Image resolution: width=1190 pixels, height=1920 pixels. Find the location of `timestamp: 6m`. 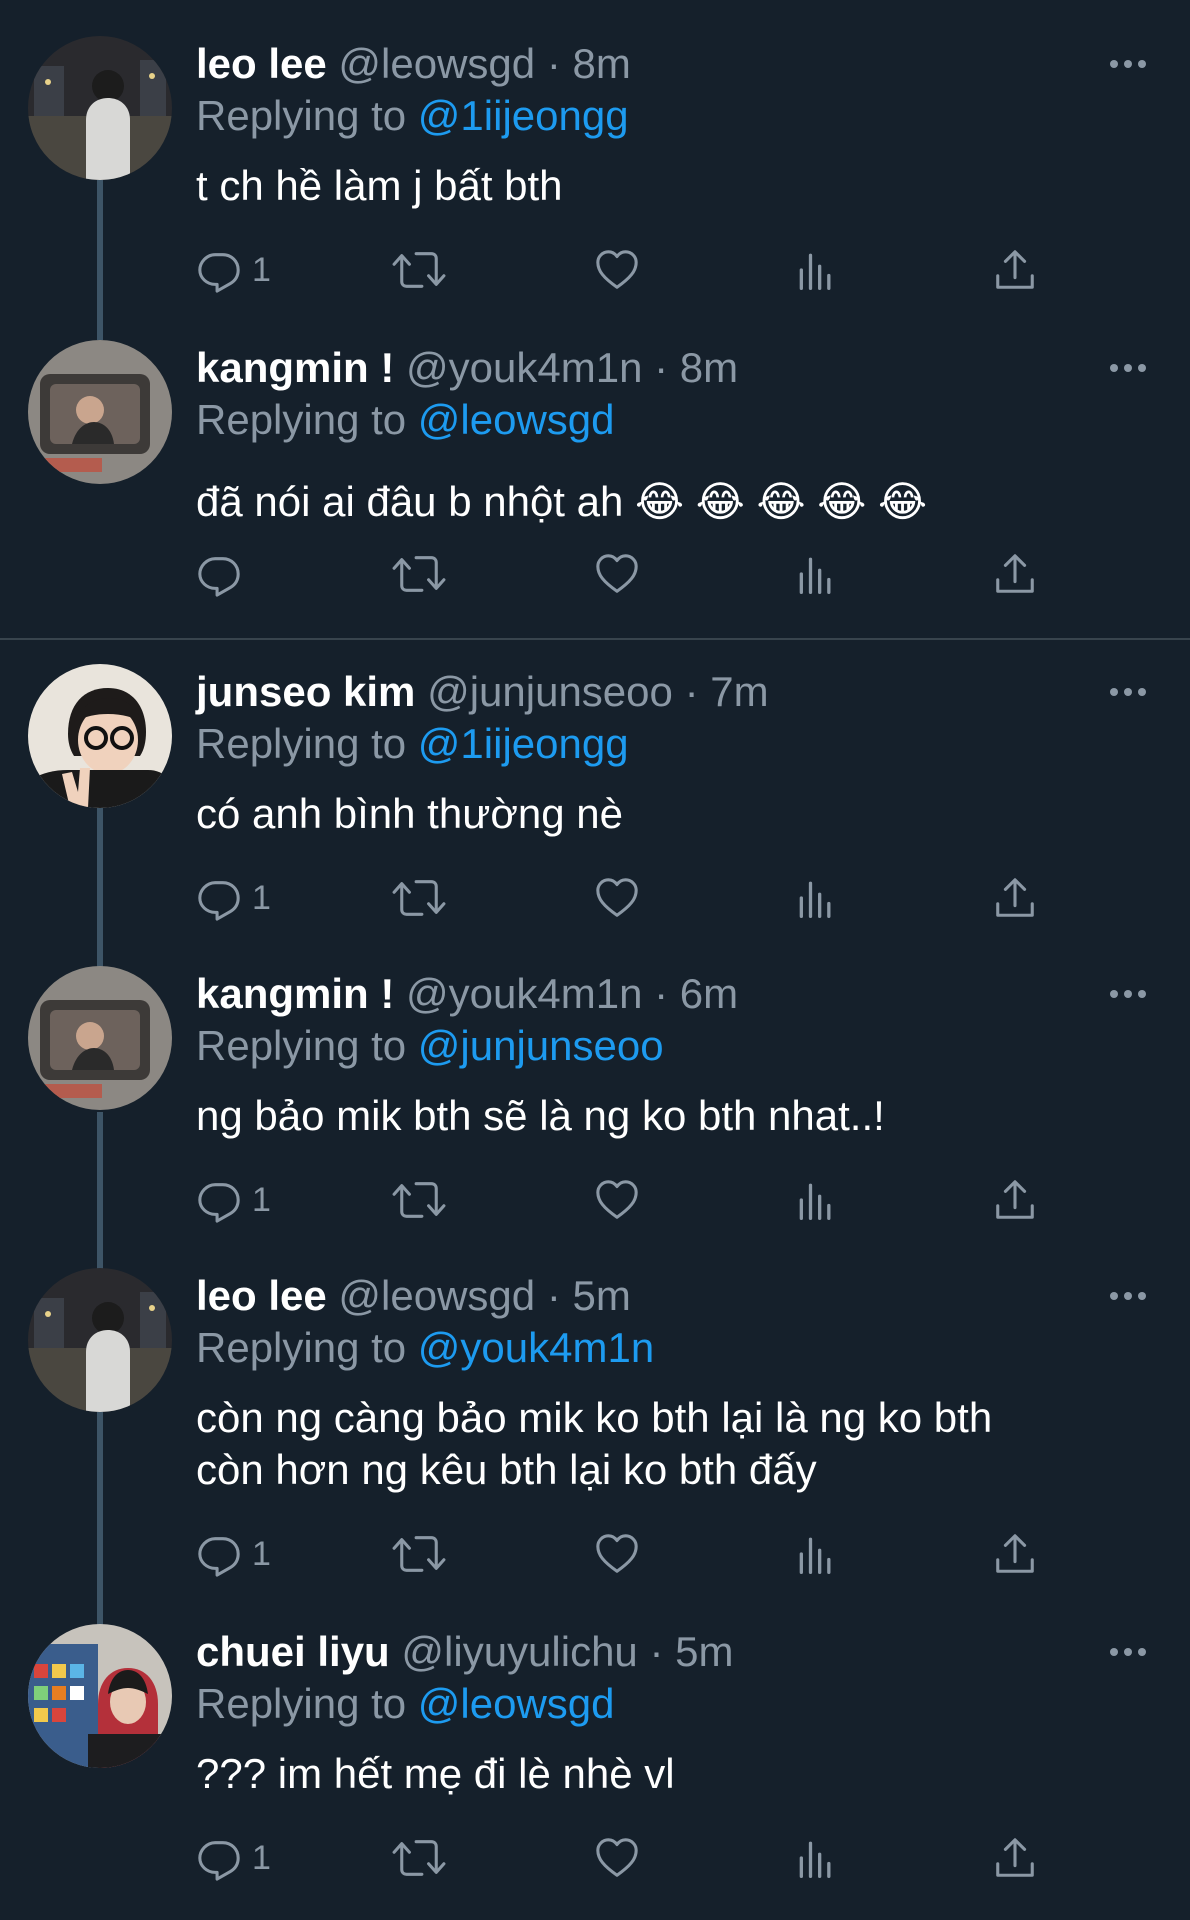

timestamp: 6m is located at coordinates (709, 993).